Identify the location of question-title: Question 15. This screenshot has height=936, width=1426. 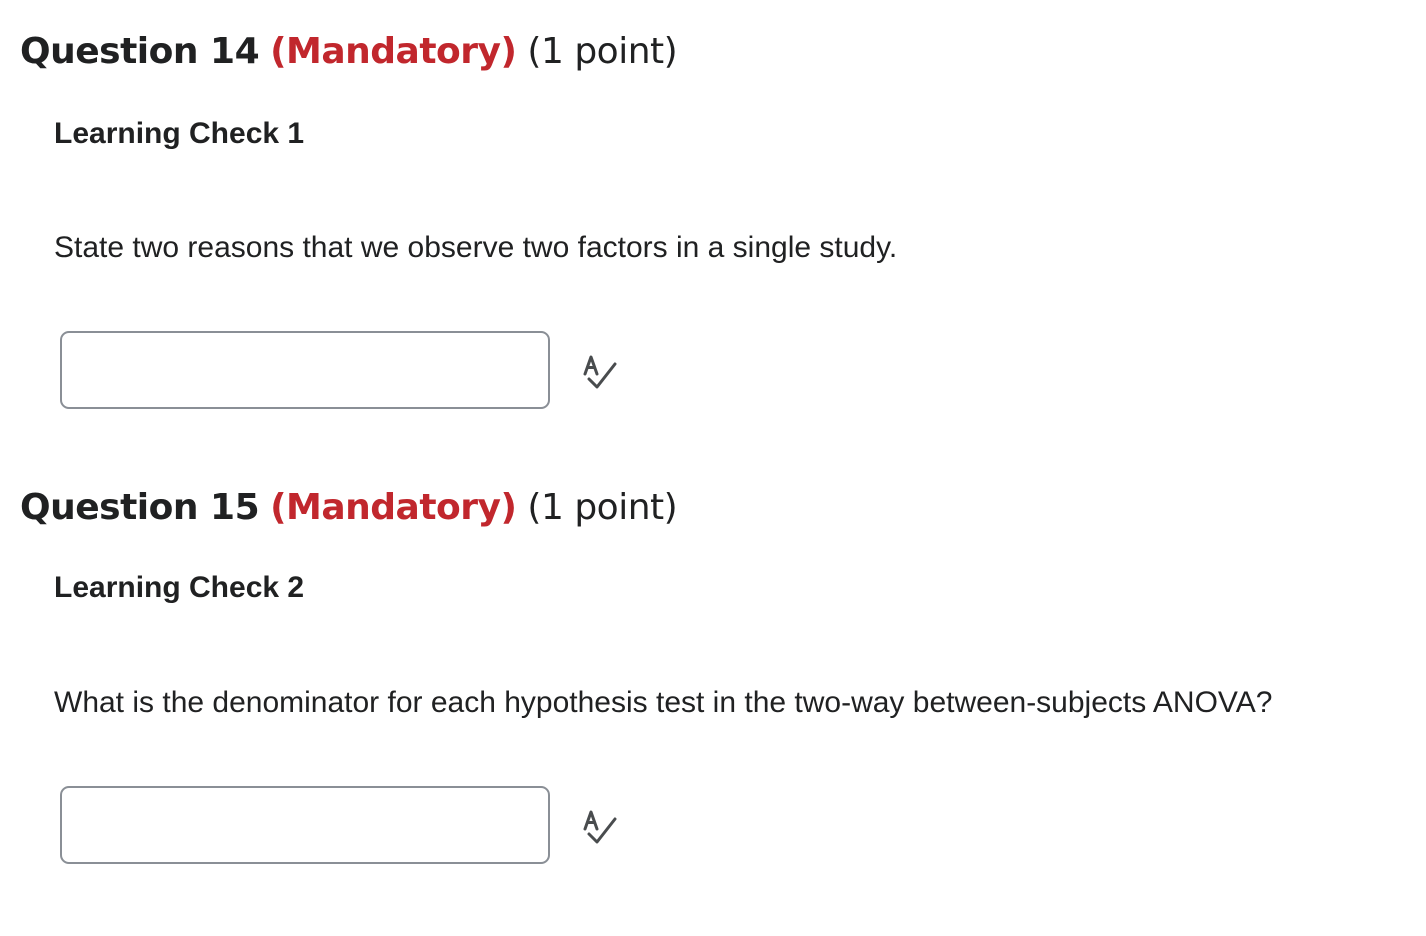
(140, 507).